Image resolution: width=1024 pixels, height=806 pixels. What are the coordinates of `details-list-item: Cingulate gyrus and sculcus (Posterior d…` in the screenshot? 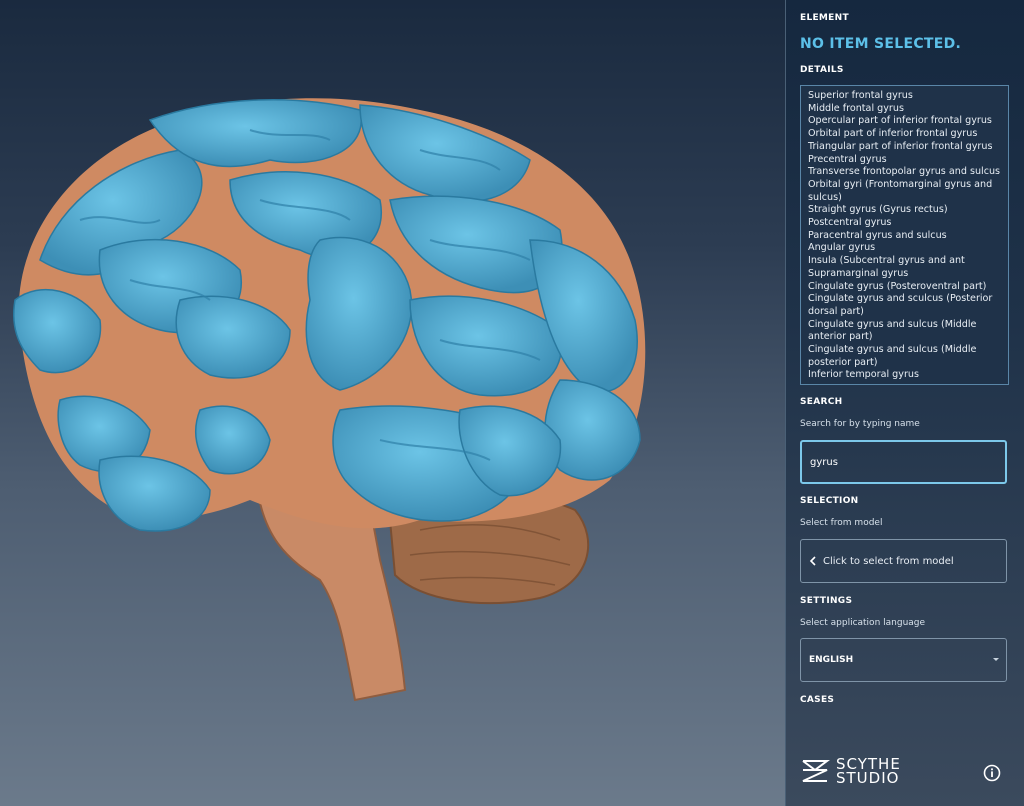 It's located at (908, 305).